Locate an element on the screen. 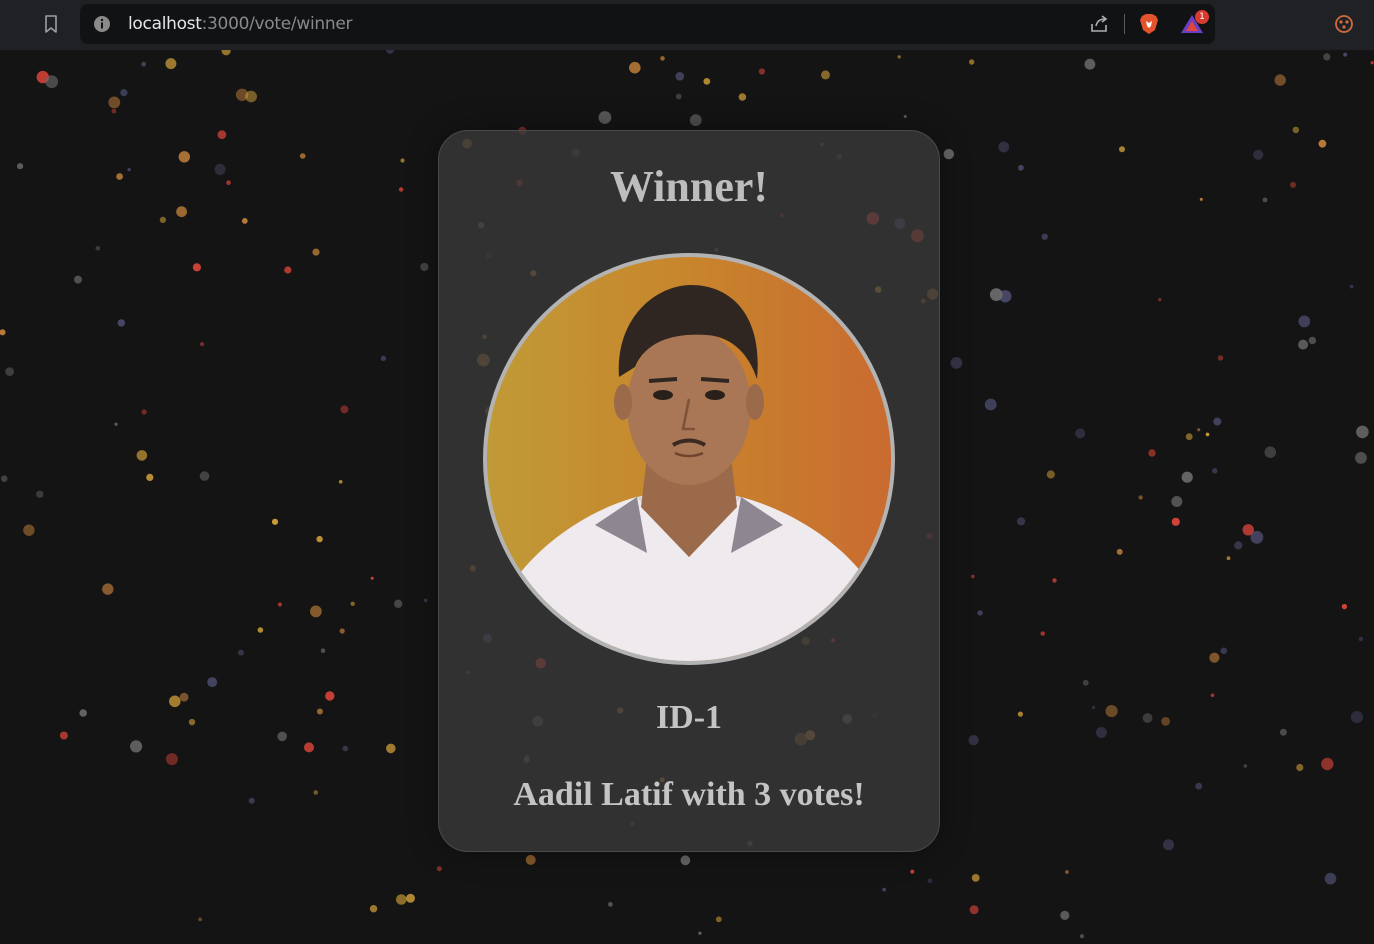 The image size is (1374, 944). url-text: localhost:3000/vote/winner is located at coordinates (240, 24).